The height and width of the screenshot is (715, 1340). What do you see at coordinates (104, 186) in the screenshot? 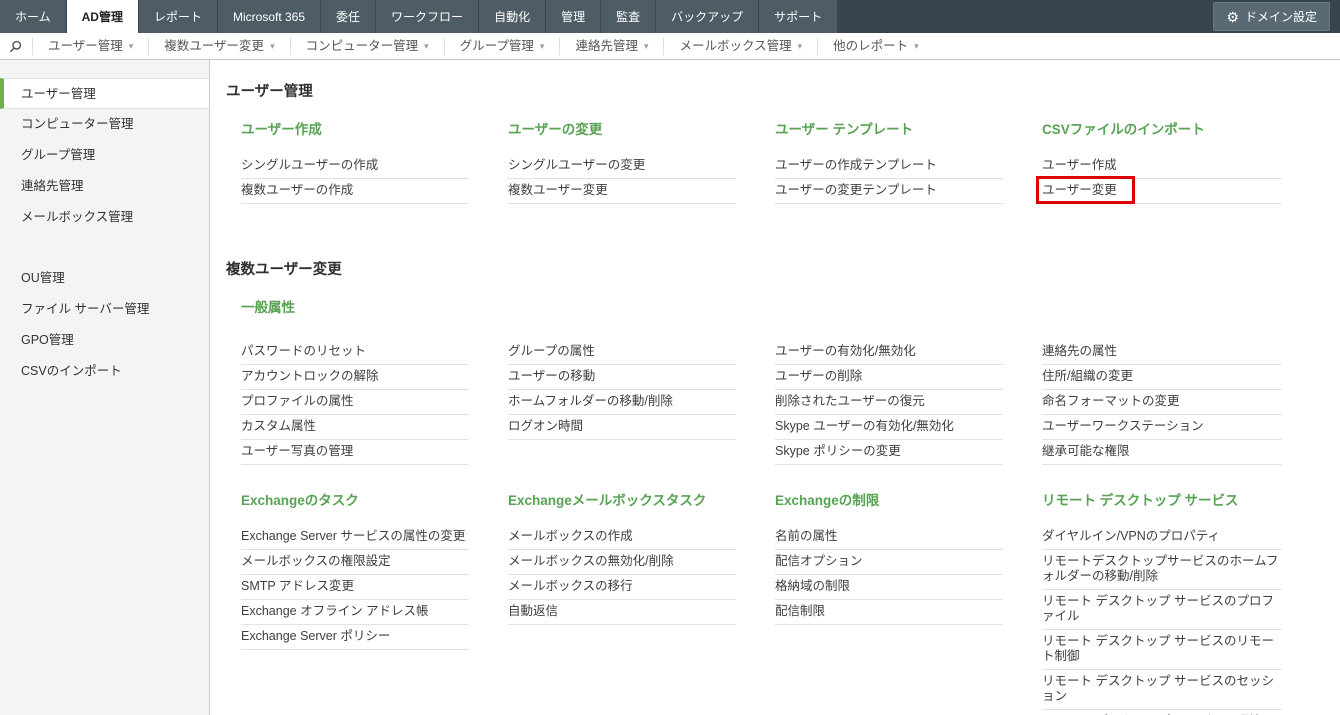
I see `sidebar-item-0-3: 連絡先管理` at bounding box center [104, 186].